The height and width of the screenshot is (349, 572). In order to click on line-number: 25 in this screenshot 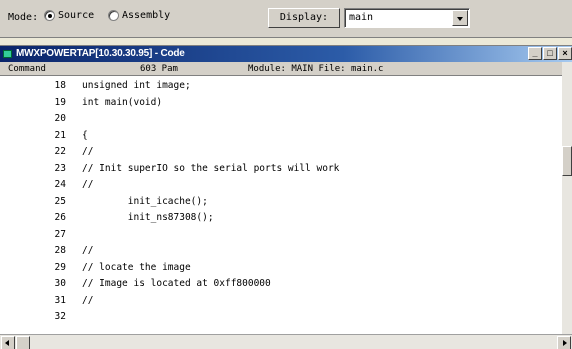, I will do `click(60, 201)`.